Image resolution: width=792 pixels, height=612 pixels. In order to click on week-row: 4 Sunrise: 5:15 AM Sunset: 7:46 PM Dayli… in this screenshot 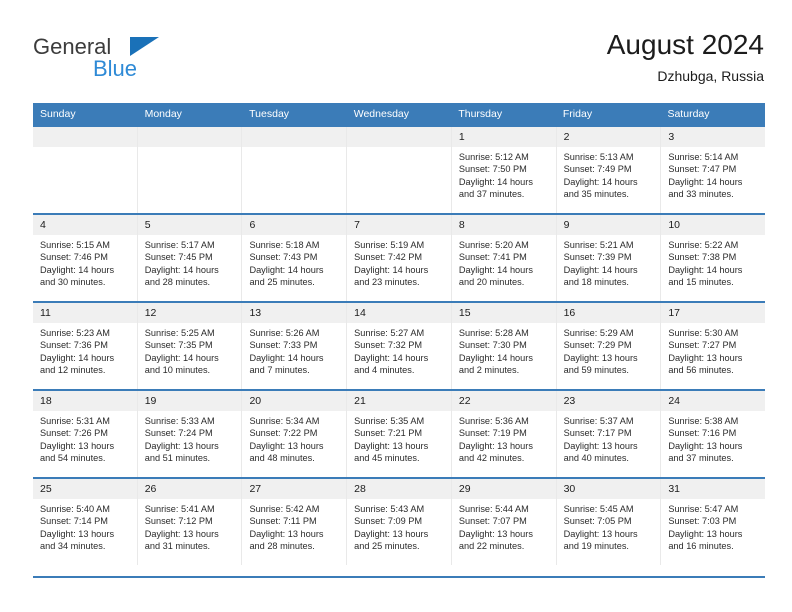, I will do `click(399, 257)`.